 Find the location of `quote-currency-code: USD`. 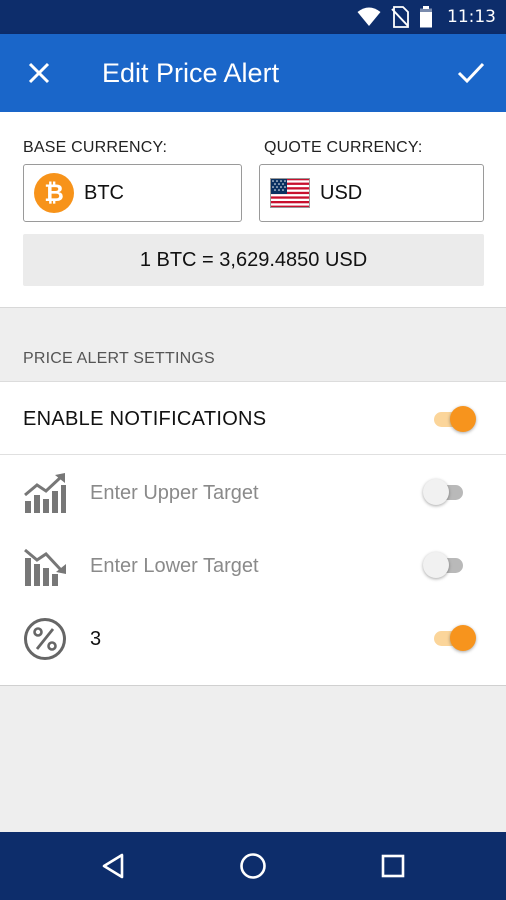

quote-currency-code: USD is located at coordinates (341, 192).